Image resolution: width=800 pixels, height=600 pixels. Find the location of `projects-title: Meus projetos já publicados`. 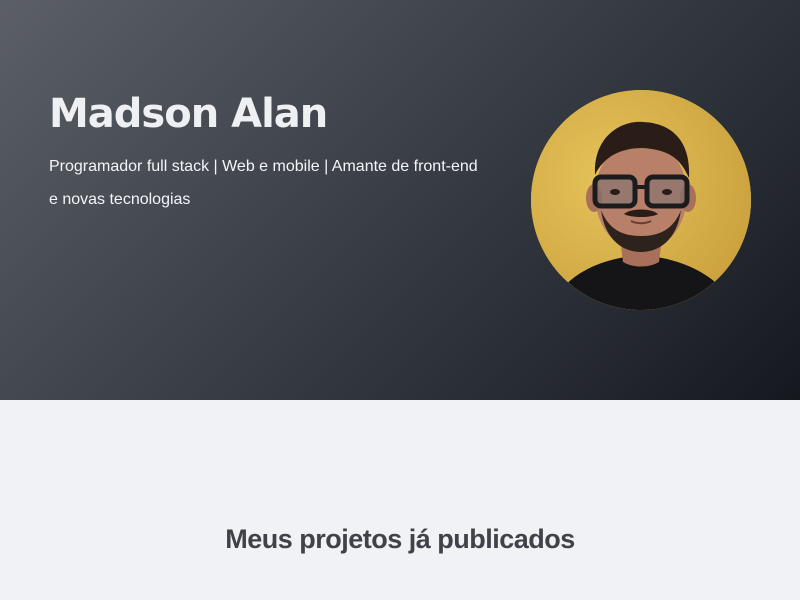

projects-title: Meus projetos já publicados is located at coordinates (400, 539).